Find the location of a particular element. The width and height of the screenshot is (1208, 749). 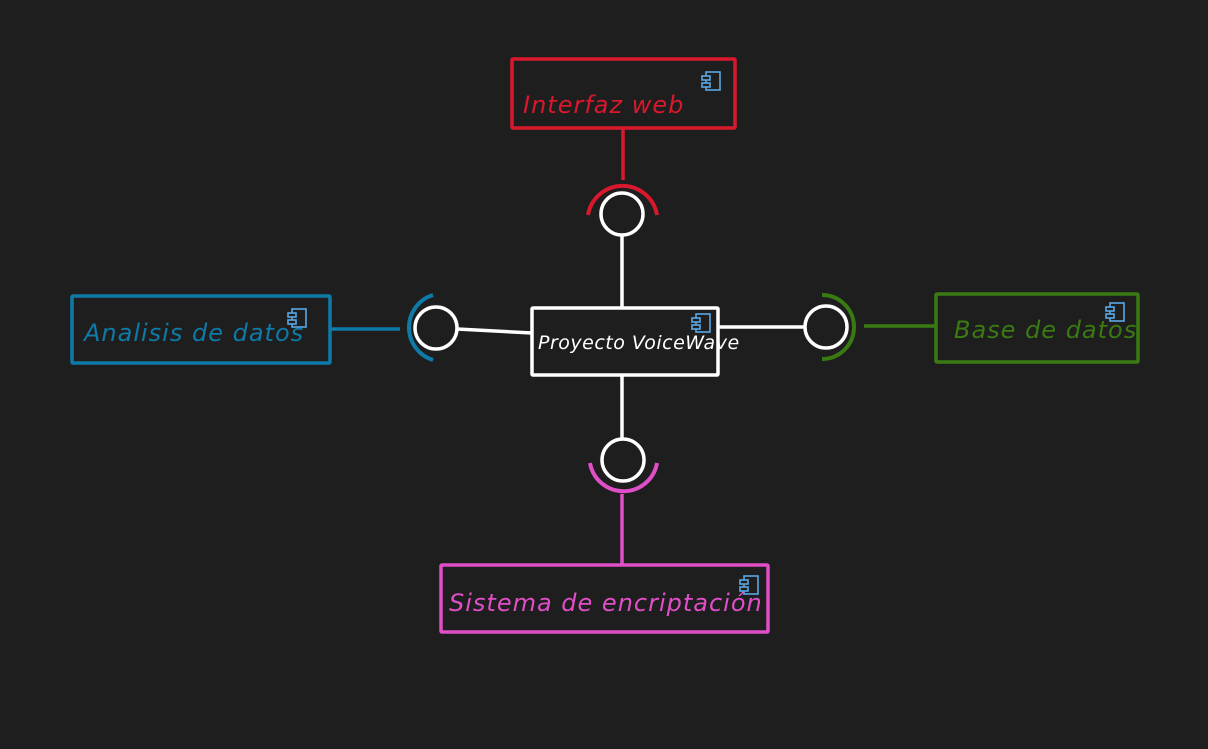

component-center: Proyecto VoiceWave is located at coordinates (635, 341).